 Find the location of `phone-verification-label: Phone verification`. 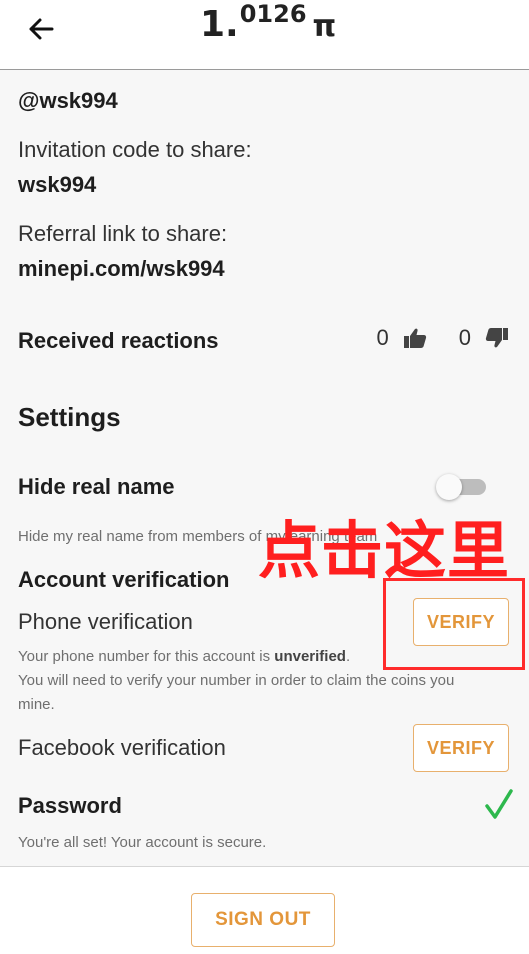

phone-verification-label: Phone verification is located at coordinates (105, 621).